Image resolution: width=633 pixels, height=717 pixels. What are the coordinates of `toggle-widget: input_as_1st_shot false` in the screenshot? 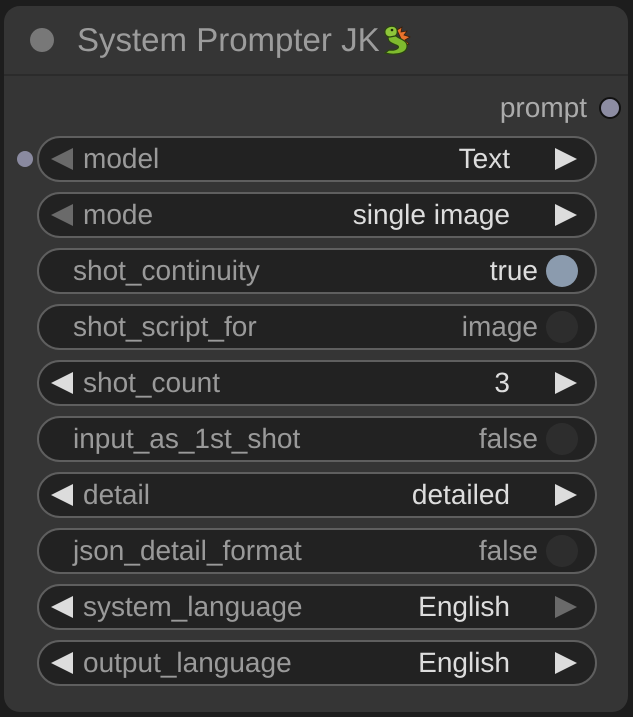 It's located at (317, 439).